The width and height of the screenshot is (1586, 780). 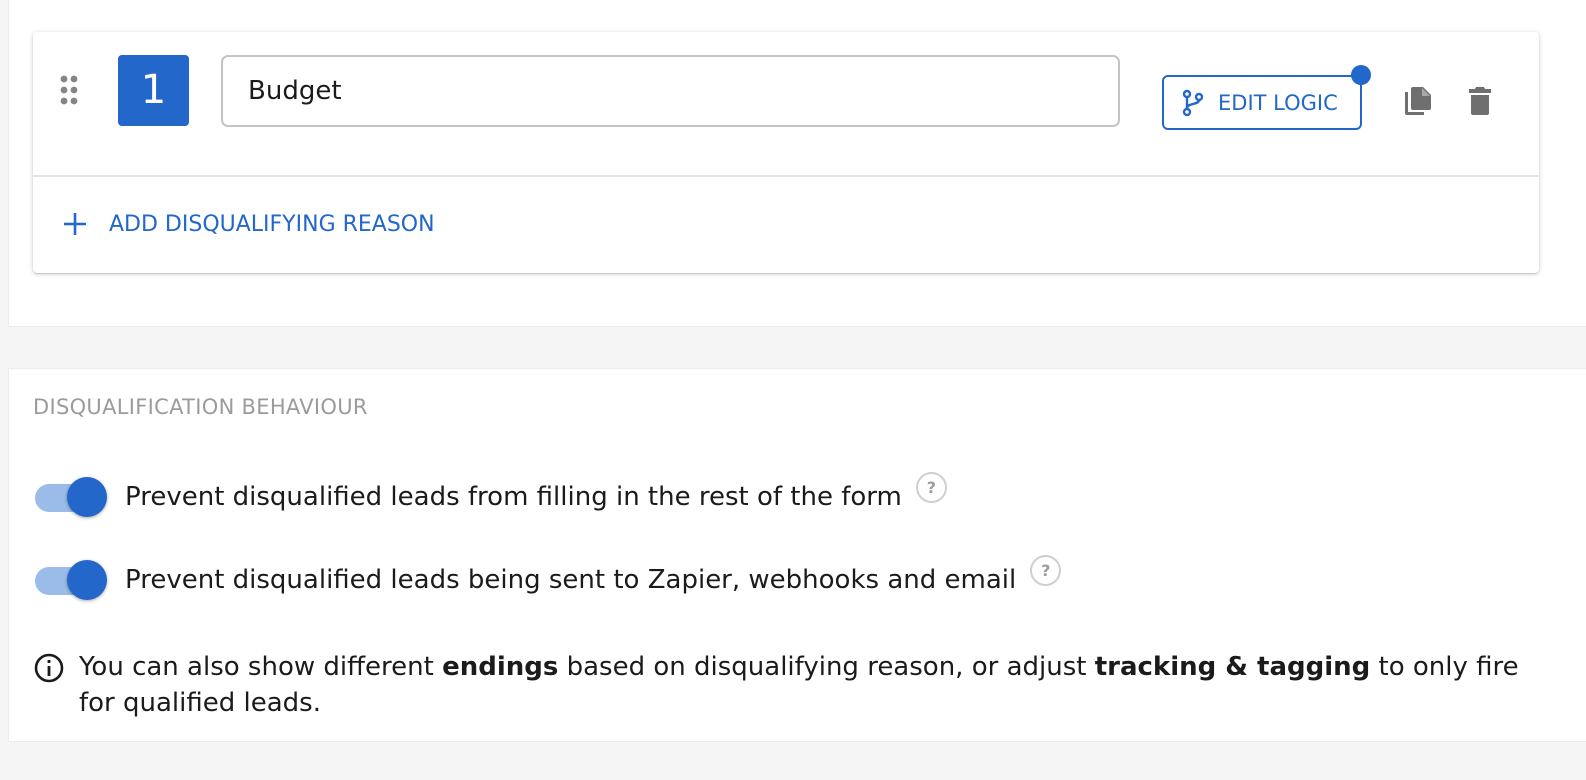 I want to click on info-text-part: You can also show different, so click(x=261, y=667).